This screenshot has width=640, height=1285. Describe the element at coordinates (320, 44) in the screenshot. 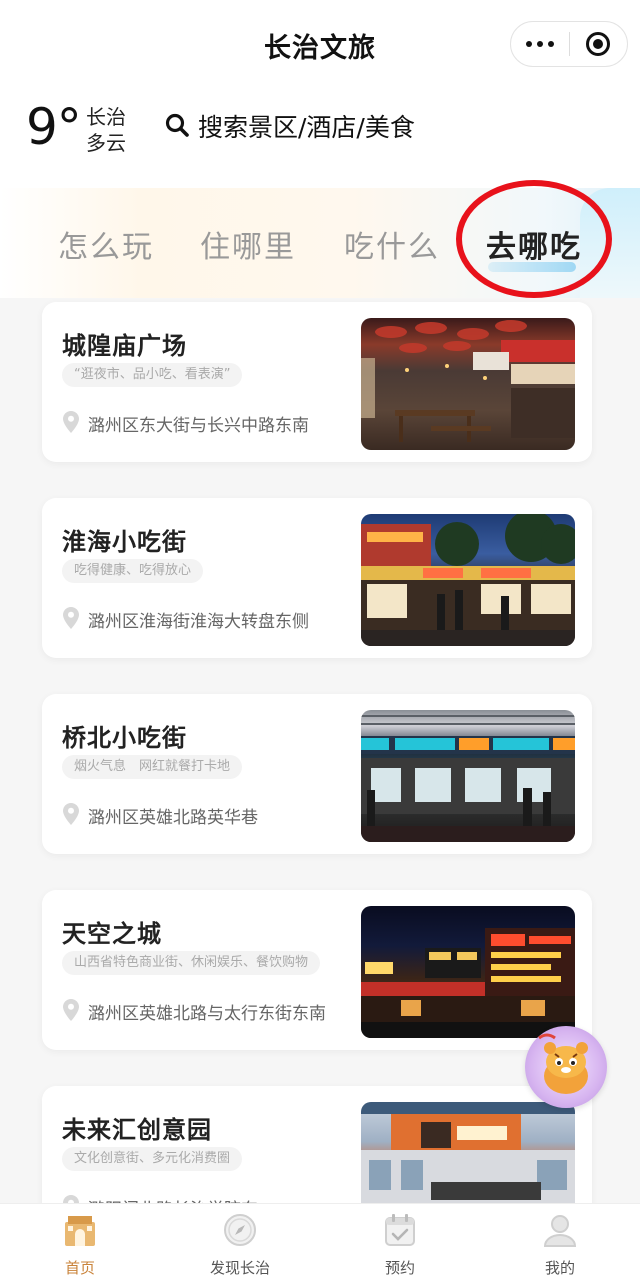

I see `app-header: 长治文旅` at that location.